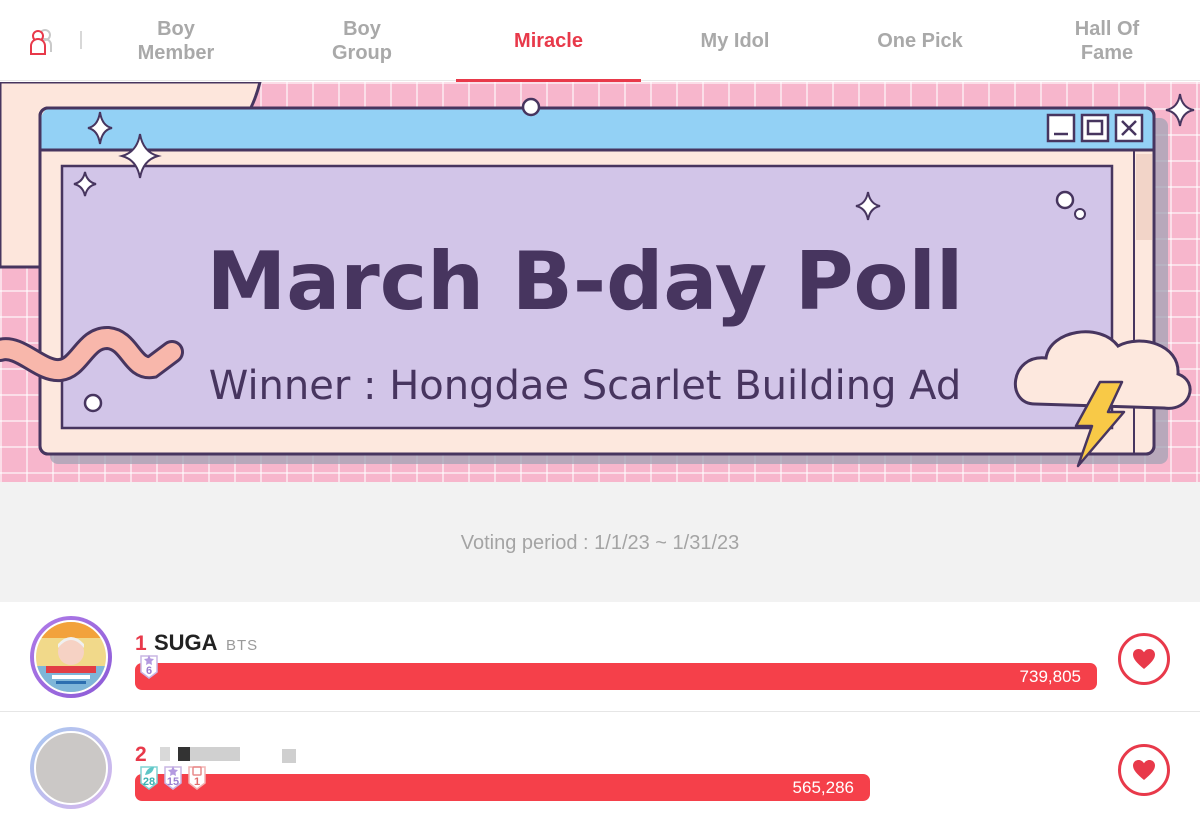 Image resolution: width=1200 pixels, height=821 pixels. I want to click on nav-divider, so click(81, 40).